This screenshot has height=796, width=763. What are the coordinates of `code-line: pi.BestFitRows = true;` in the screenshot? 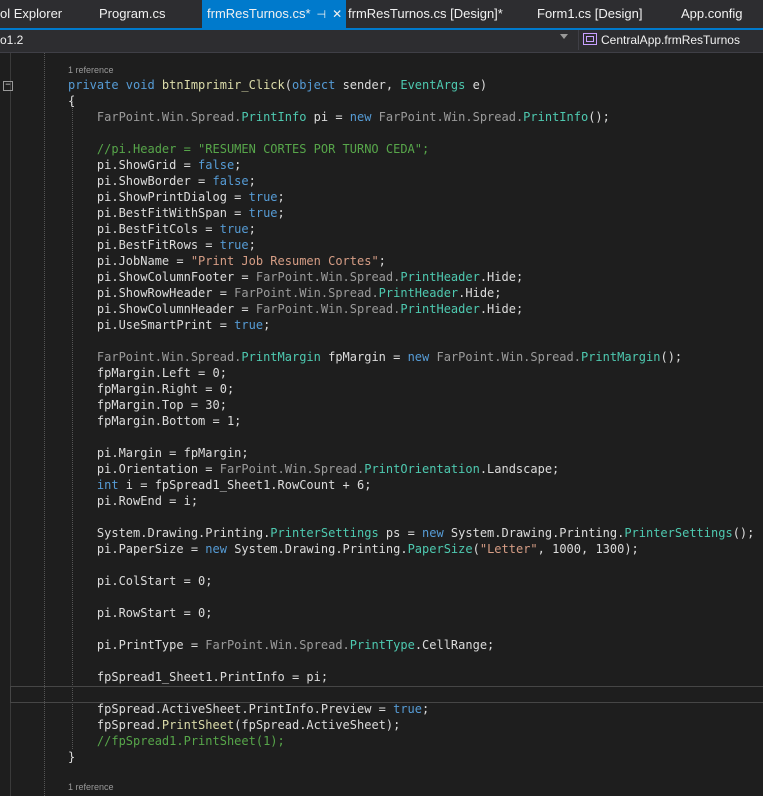 It's located at (162, 245).